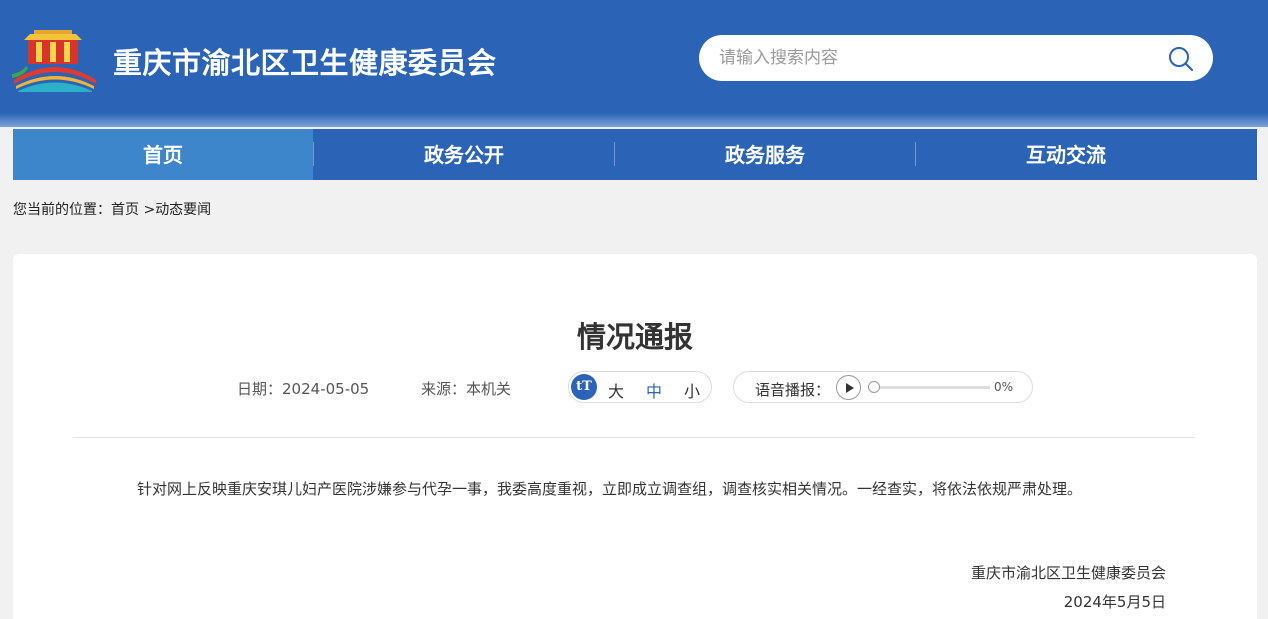  I want to click on article-date: 日期：2024-05-05, so click(303, 388).